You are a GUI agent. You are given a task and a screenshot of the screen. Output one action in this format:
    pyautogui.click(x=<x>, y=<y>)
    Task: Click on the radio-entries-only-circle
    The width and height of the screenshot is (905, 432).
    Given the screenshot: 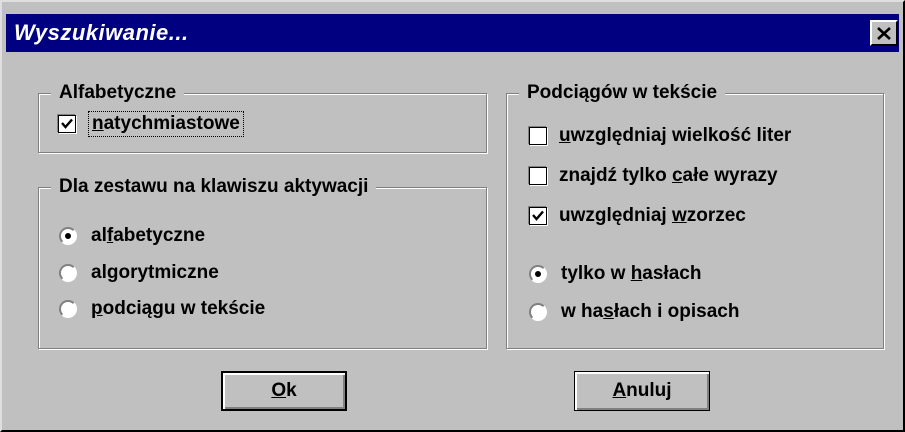 What is the action you would take?
    pyautogui.click(x=538, y=274)
    